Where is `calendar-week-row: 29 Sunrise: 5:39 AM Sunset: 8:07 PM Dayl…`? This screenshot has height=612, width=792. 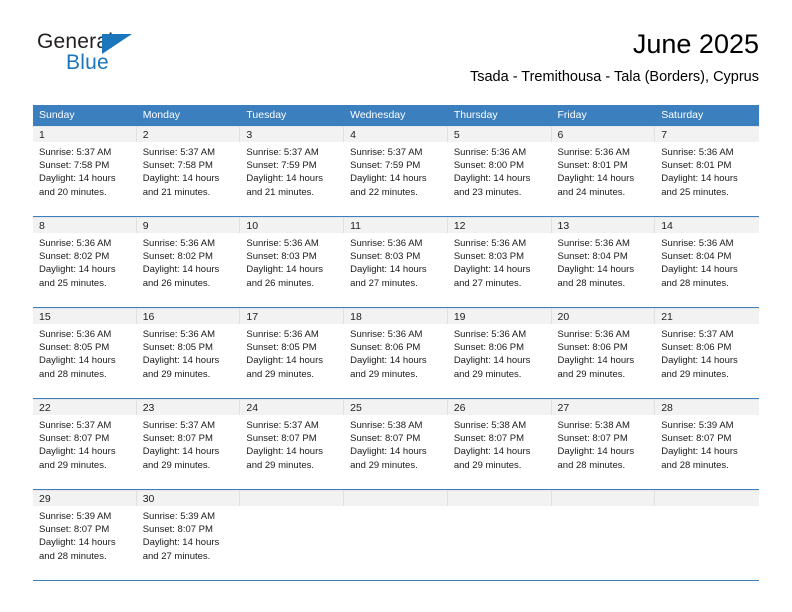 calendar-week-row: 29 Sunrise: 5:39 AM Sunset: 8:07 PM Dayl… is located at coordinates (396, 535).